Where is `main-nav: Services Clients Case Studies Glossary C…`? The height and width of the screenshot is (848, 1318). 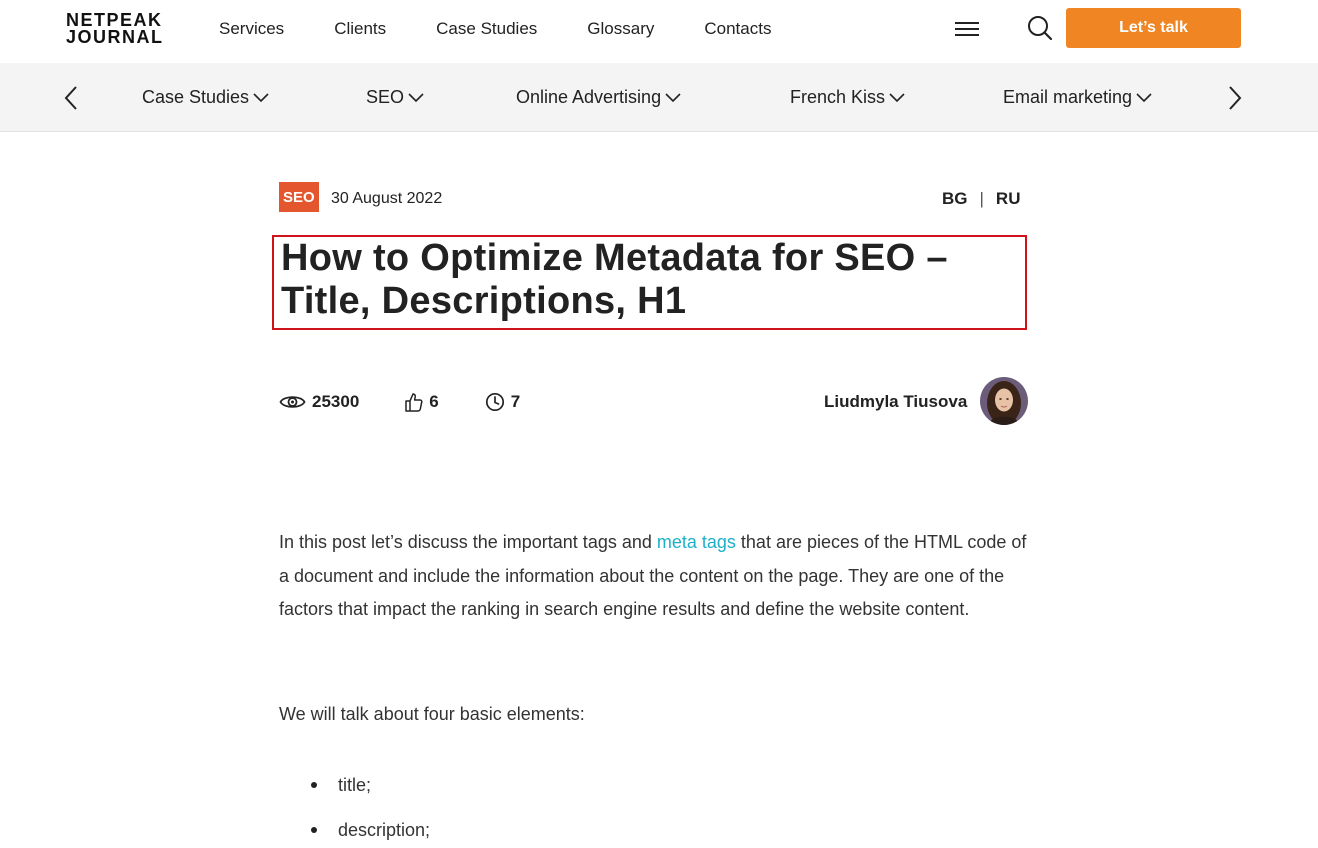 main-nav: Services Clients Case Studies Glossary C… is located at coordinates (520, 29).